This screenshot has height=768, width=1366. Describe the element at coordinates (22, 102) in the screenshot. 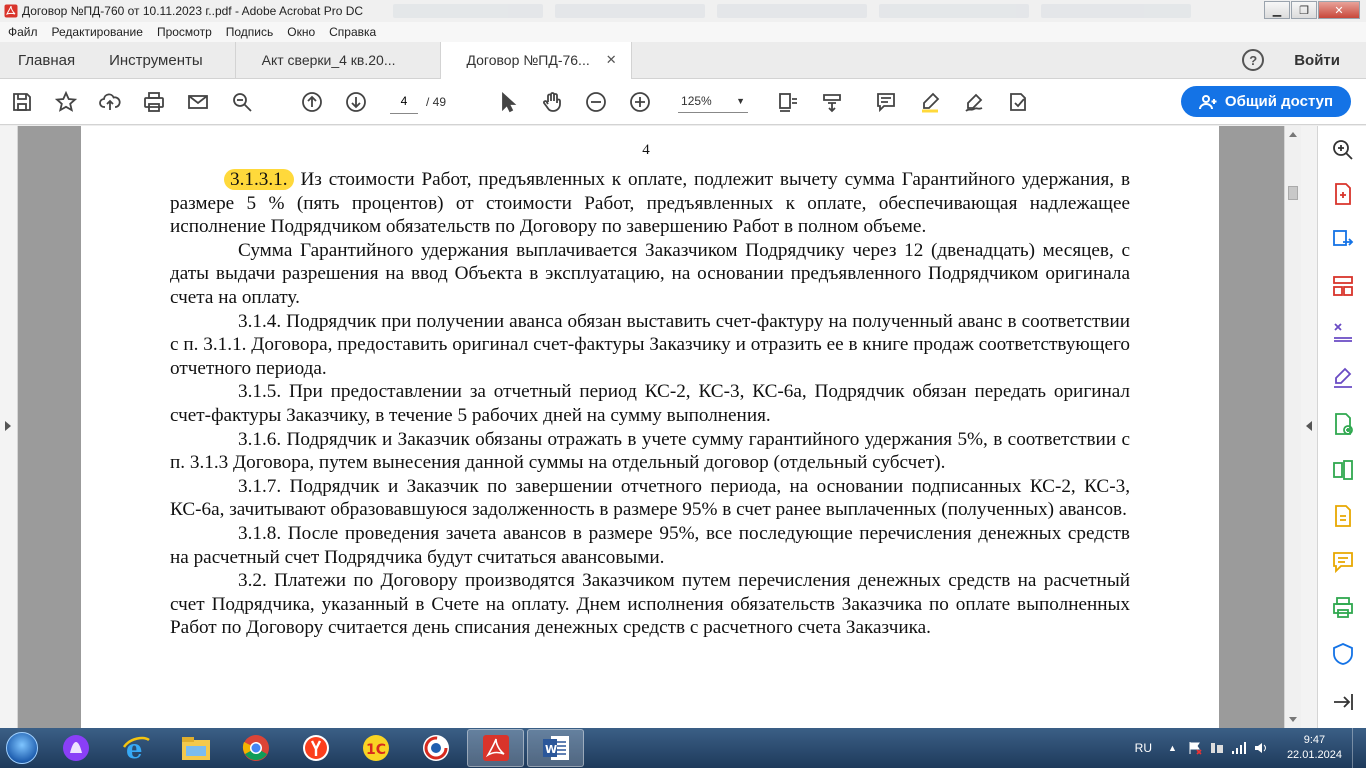

I see `save-icon` at that location.